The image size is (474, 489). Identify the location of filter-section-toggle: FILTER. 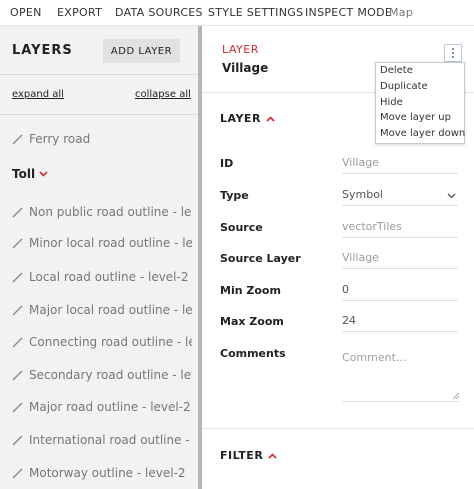
(248, 455).